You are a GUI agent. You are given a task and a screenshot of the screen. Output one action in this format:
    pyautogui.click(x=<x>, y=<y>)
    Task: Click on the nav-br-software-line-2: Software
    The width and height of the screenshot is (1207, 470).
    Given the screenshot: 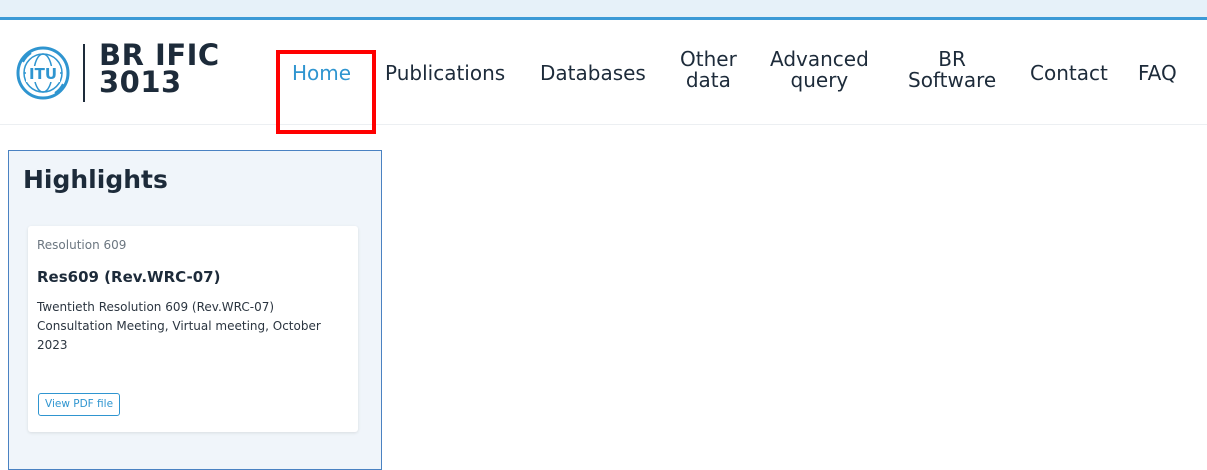 What is the action you would take?
    pyautogui.click(x=952, y=80)
    